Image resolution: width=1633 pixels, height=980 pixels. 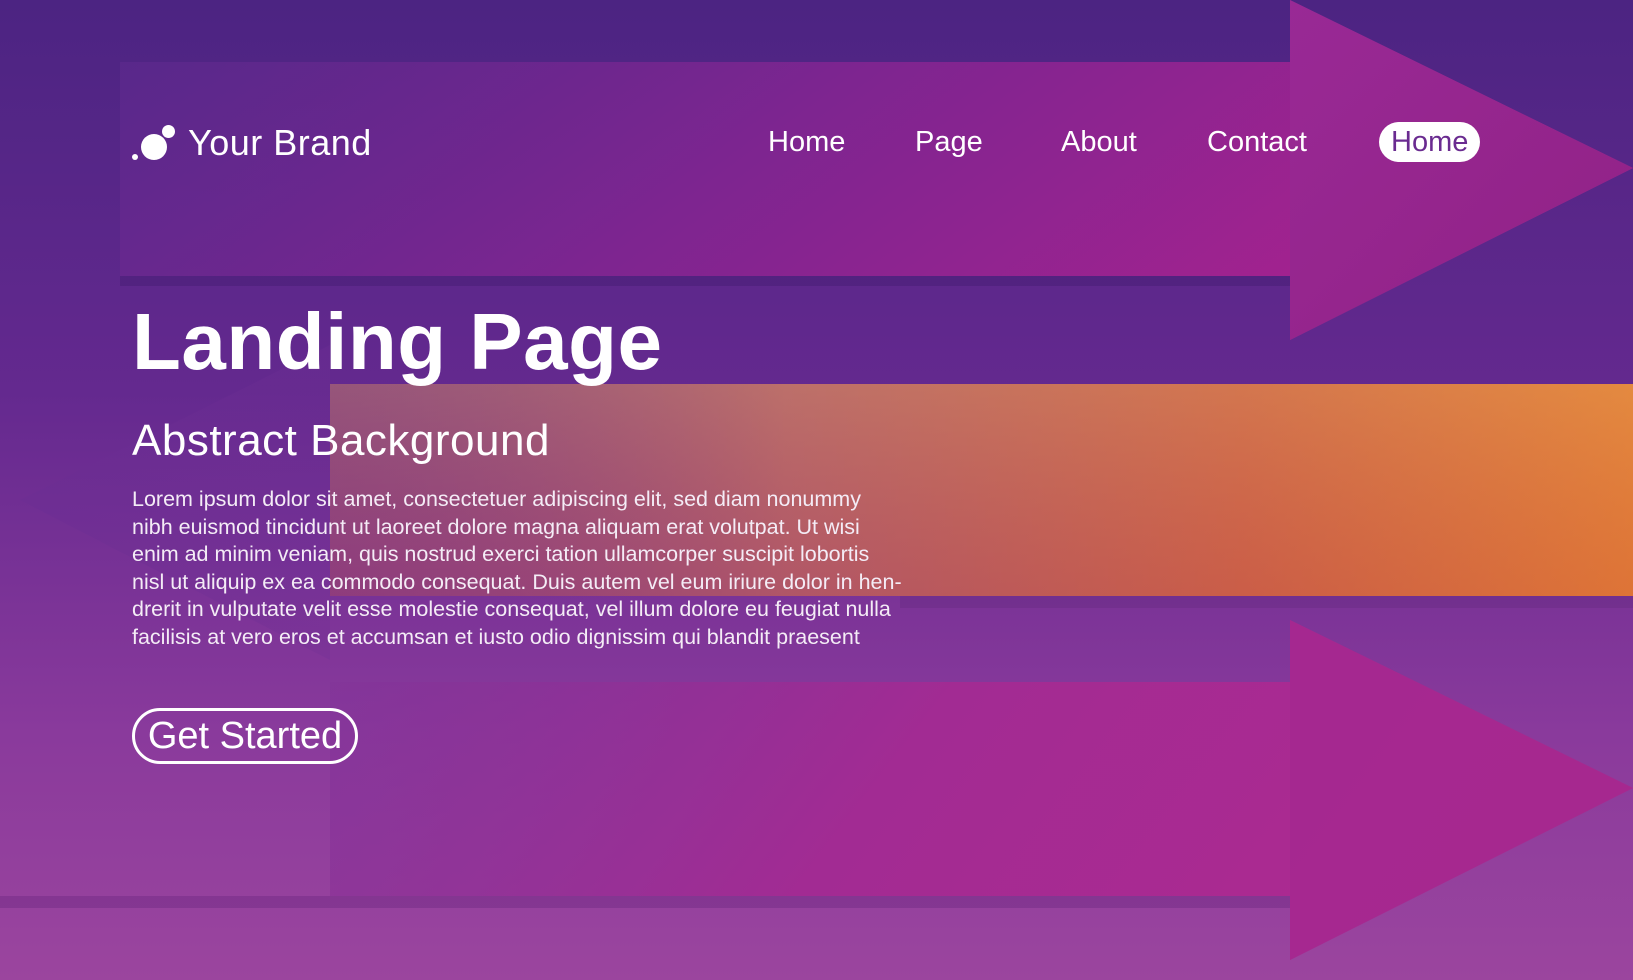 I want to click on nav-item-contact: Contact, so click(x=1257, y=142).